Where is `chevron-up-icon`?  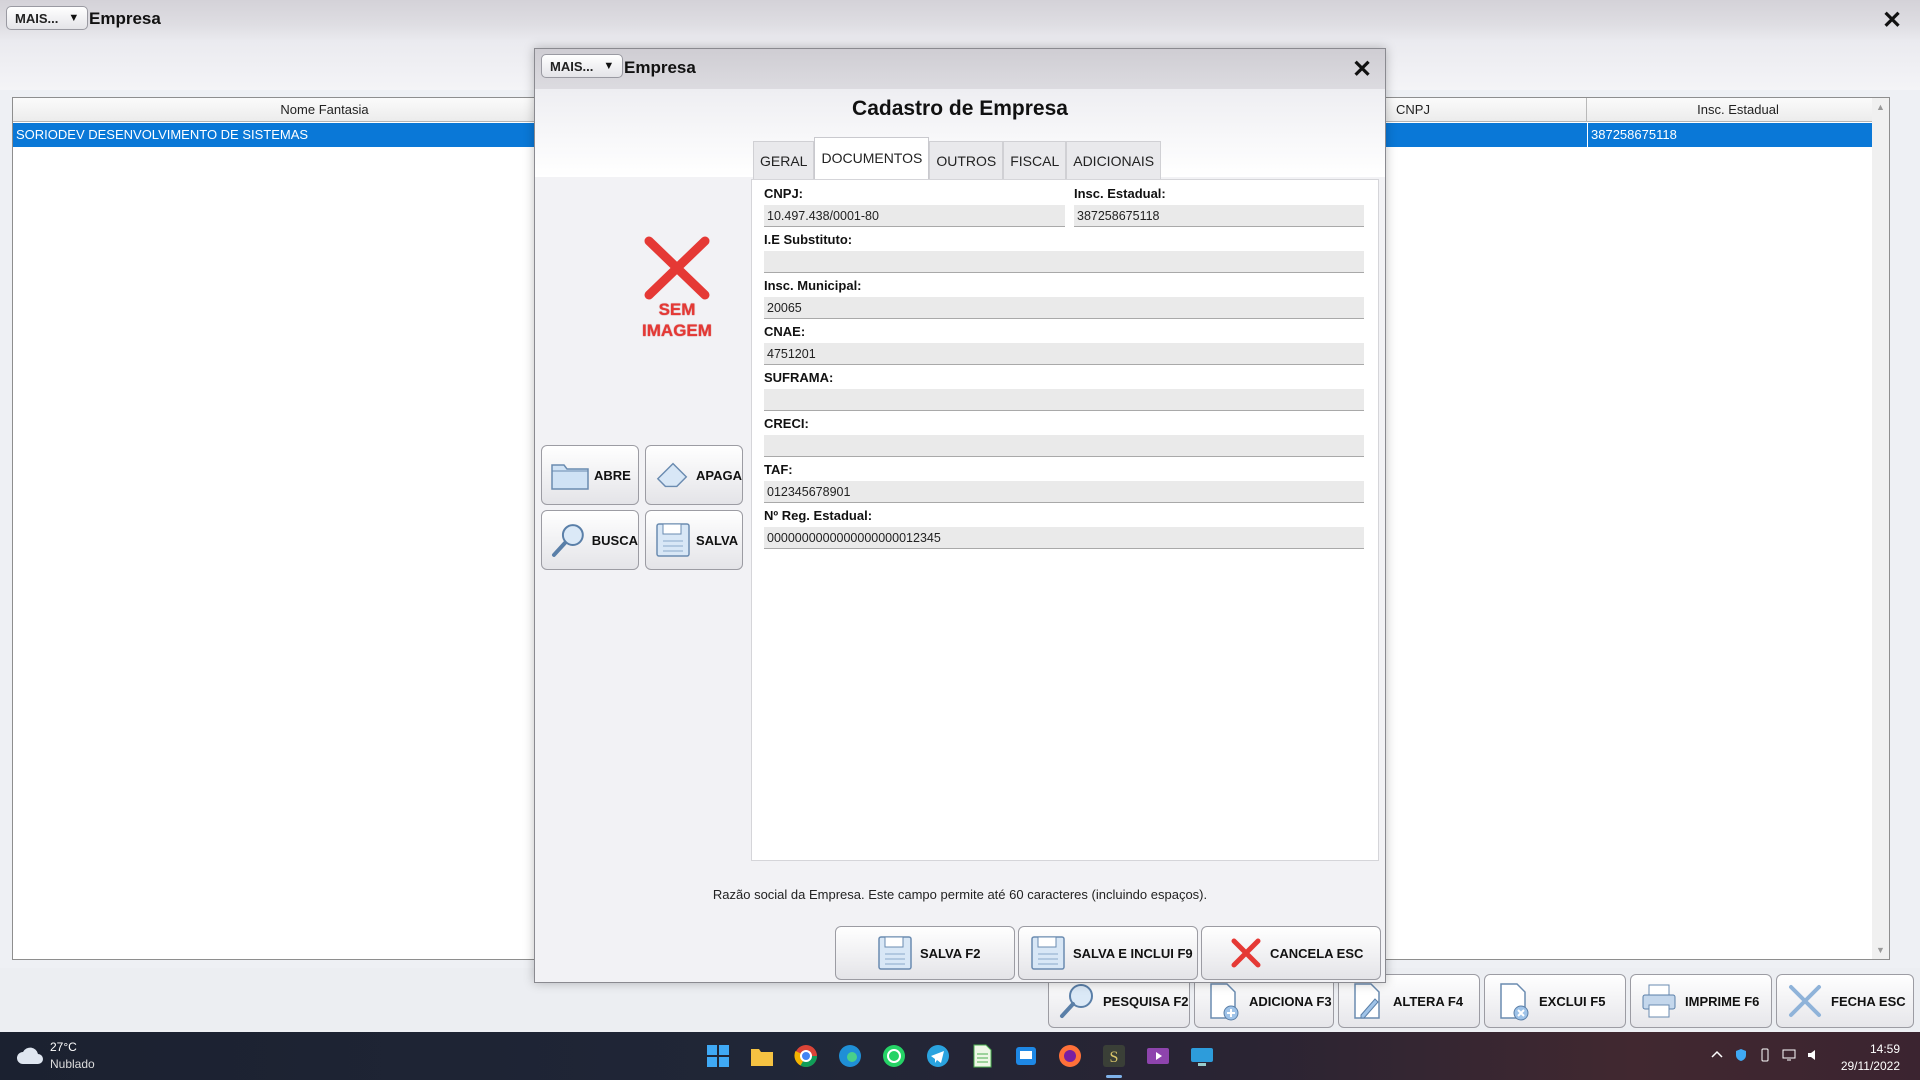
chevron-up-icon is located at coordinates (1717, 1055).